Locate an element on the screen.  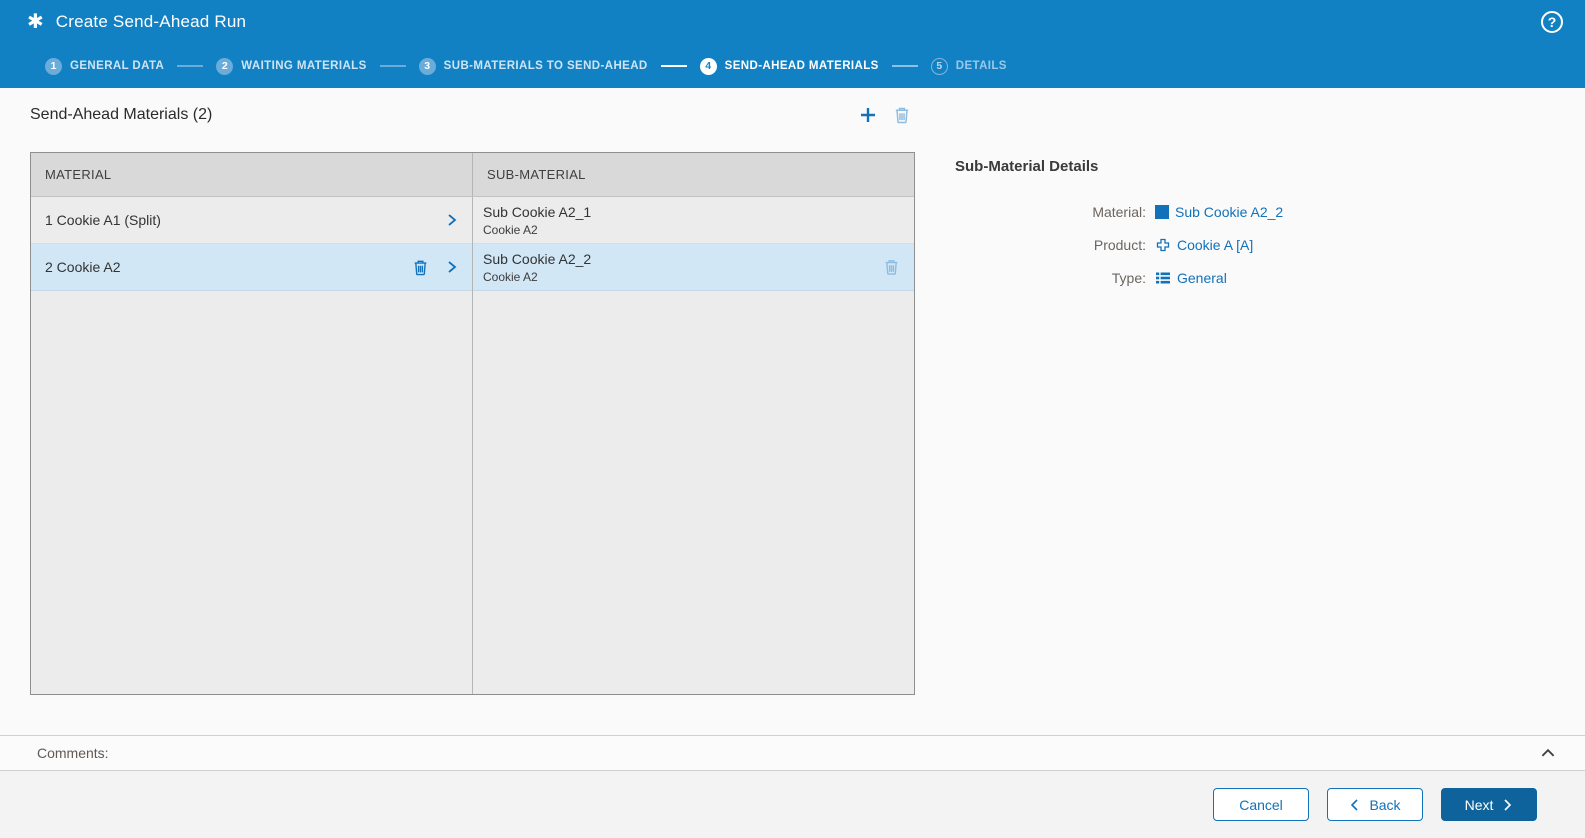
list-icon is located at coordinates (1163, 278).